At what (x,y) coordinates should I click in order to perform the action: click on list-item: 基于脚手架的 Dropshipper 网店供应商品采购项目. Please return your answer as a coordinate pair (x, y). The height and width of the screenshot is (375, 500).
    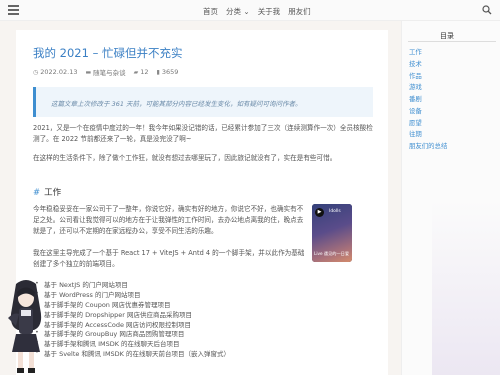
    Looking at the image, I should click on (132, 314).